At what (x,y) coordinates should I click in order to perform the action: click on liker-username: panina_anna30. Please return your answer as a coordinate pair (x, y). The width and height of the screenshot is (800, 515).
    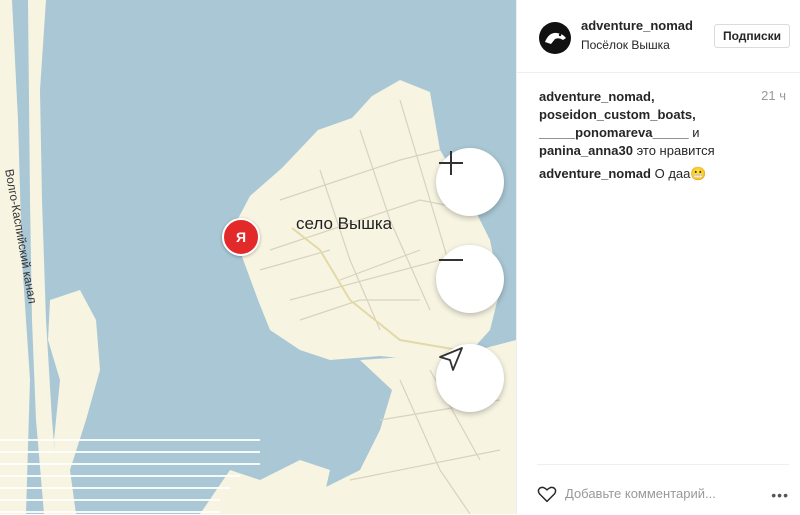
    Looking at the image, I should click on (586, 150).